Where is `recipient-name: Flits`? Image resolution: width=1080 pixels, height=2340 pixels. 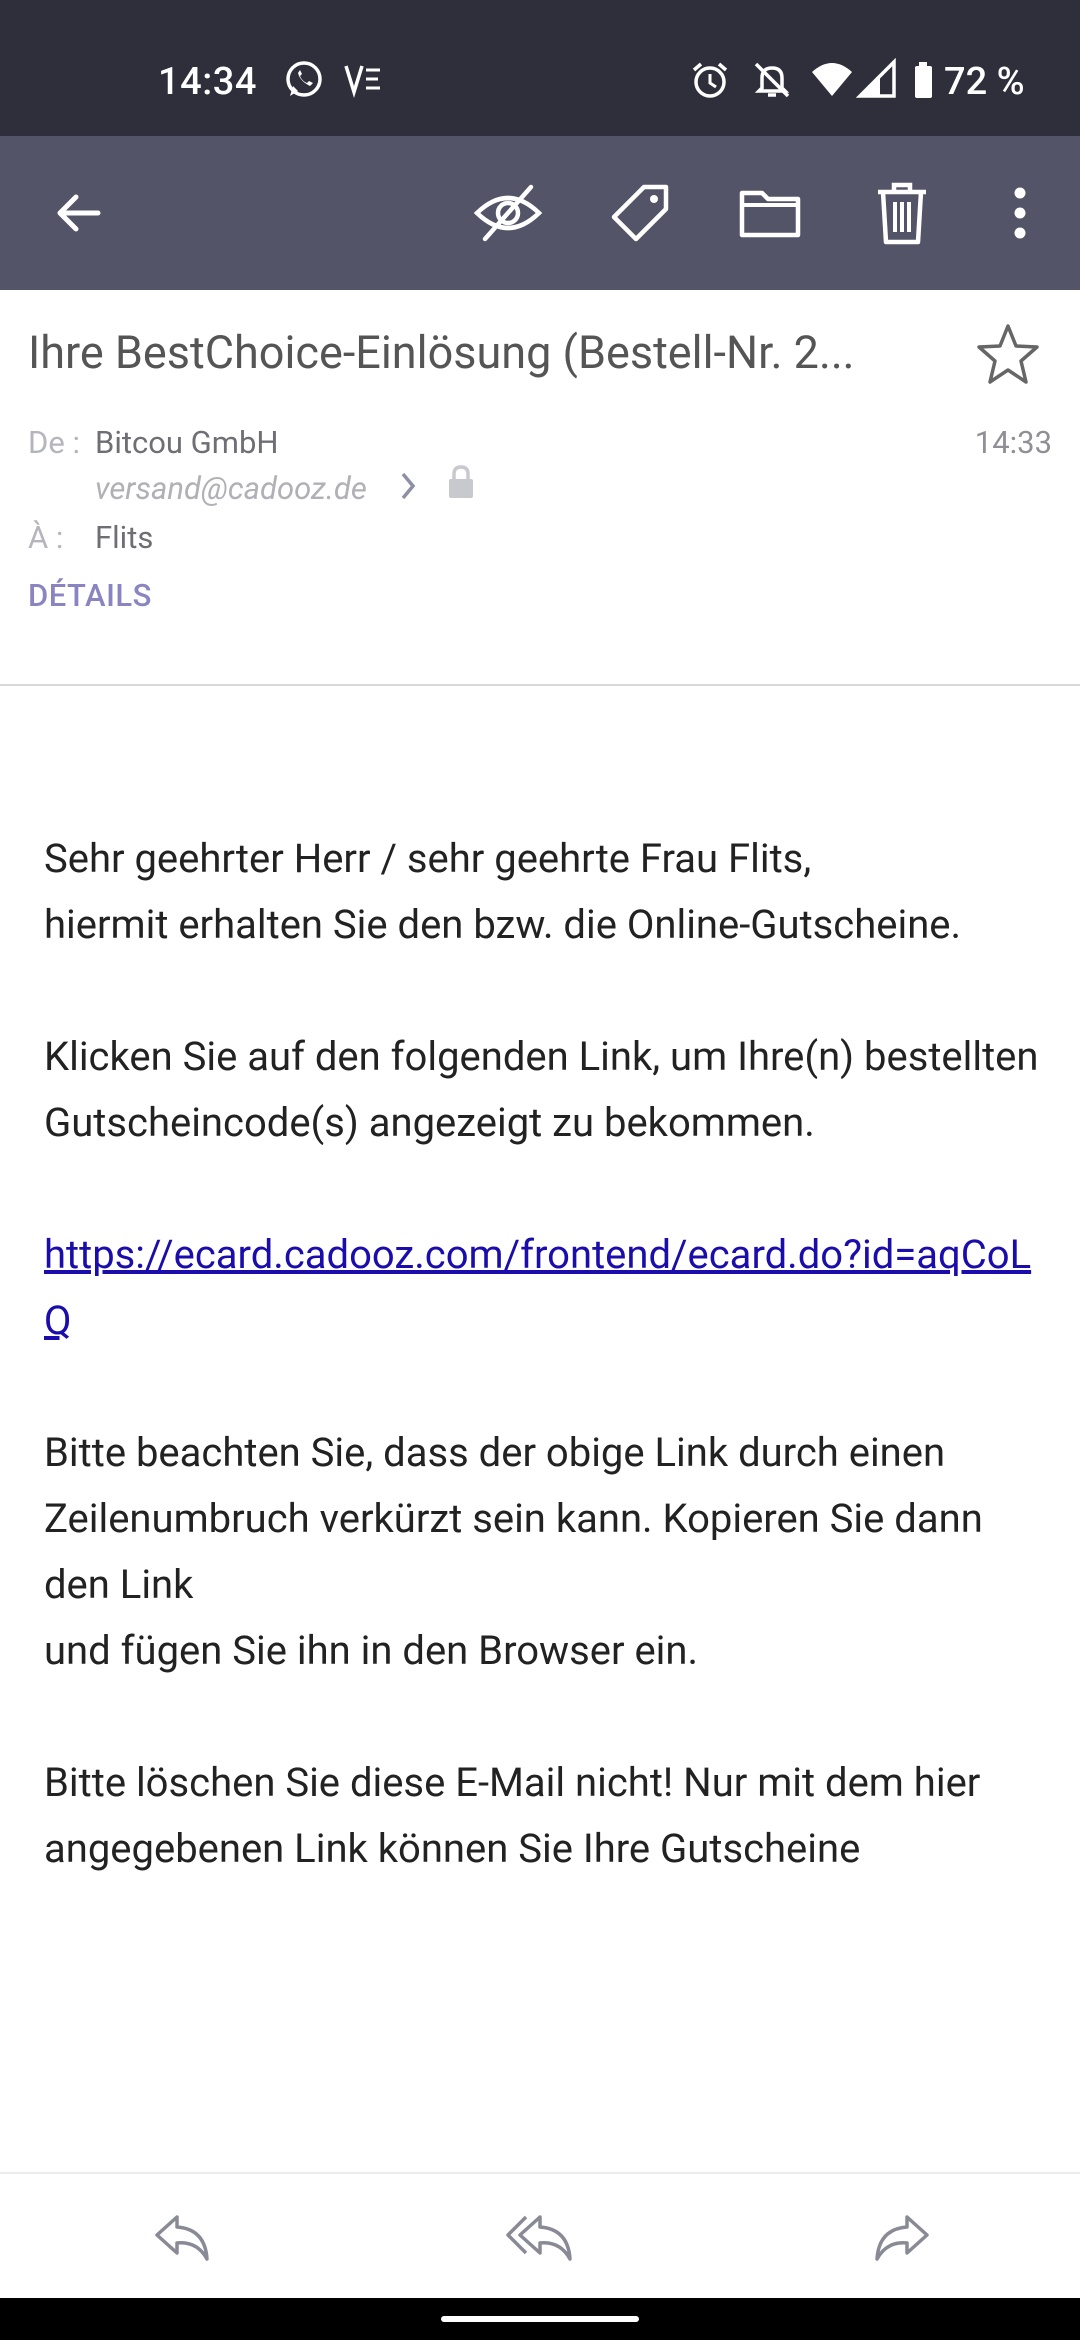
recipient-name: Flits is located at coordinates (124, 537).